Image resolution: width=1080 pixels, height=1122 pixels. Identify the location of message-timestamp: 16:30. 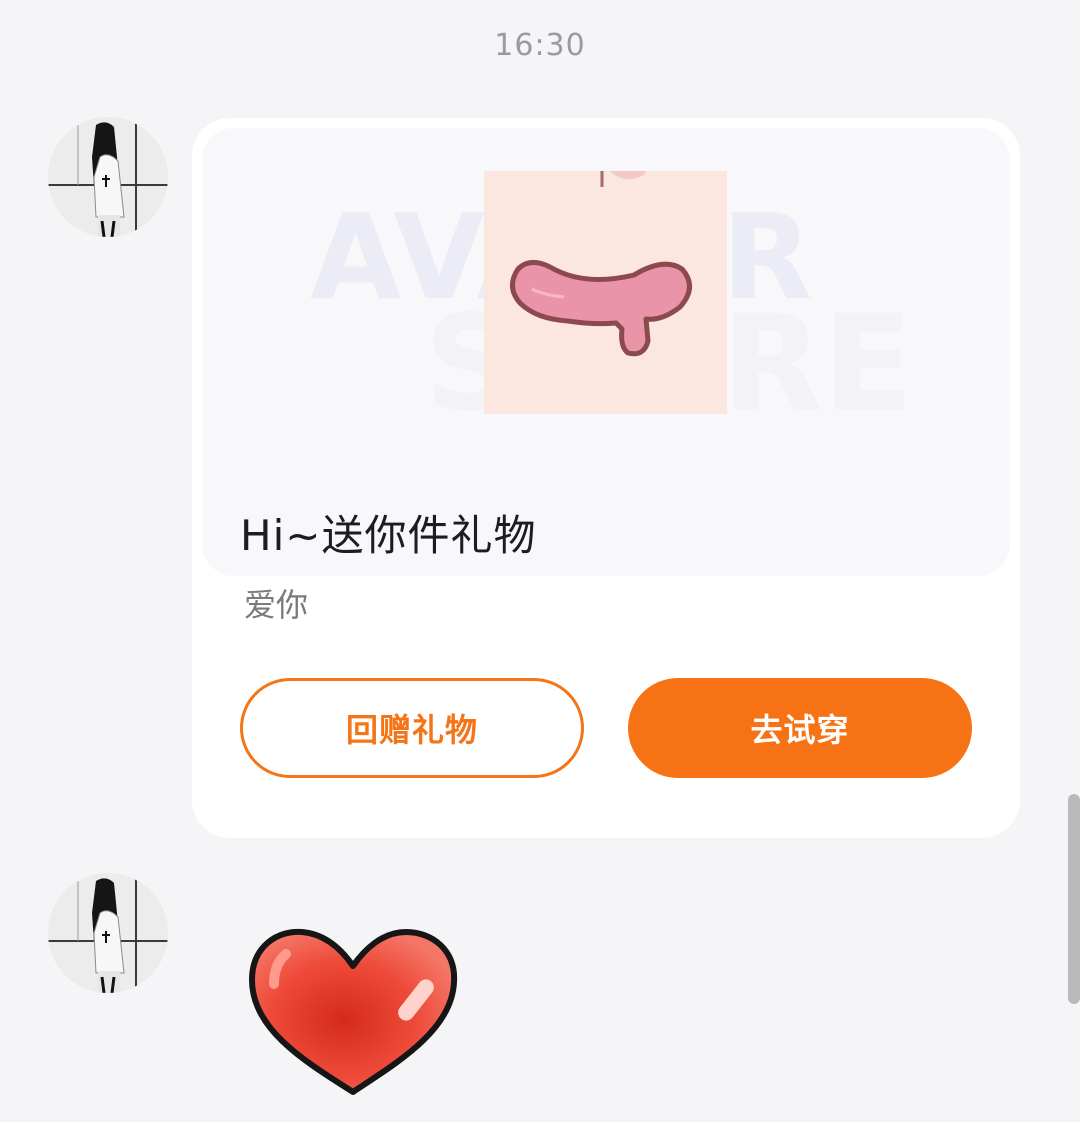
(540, 45).